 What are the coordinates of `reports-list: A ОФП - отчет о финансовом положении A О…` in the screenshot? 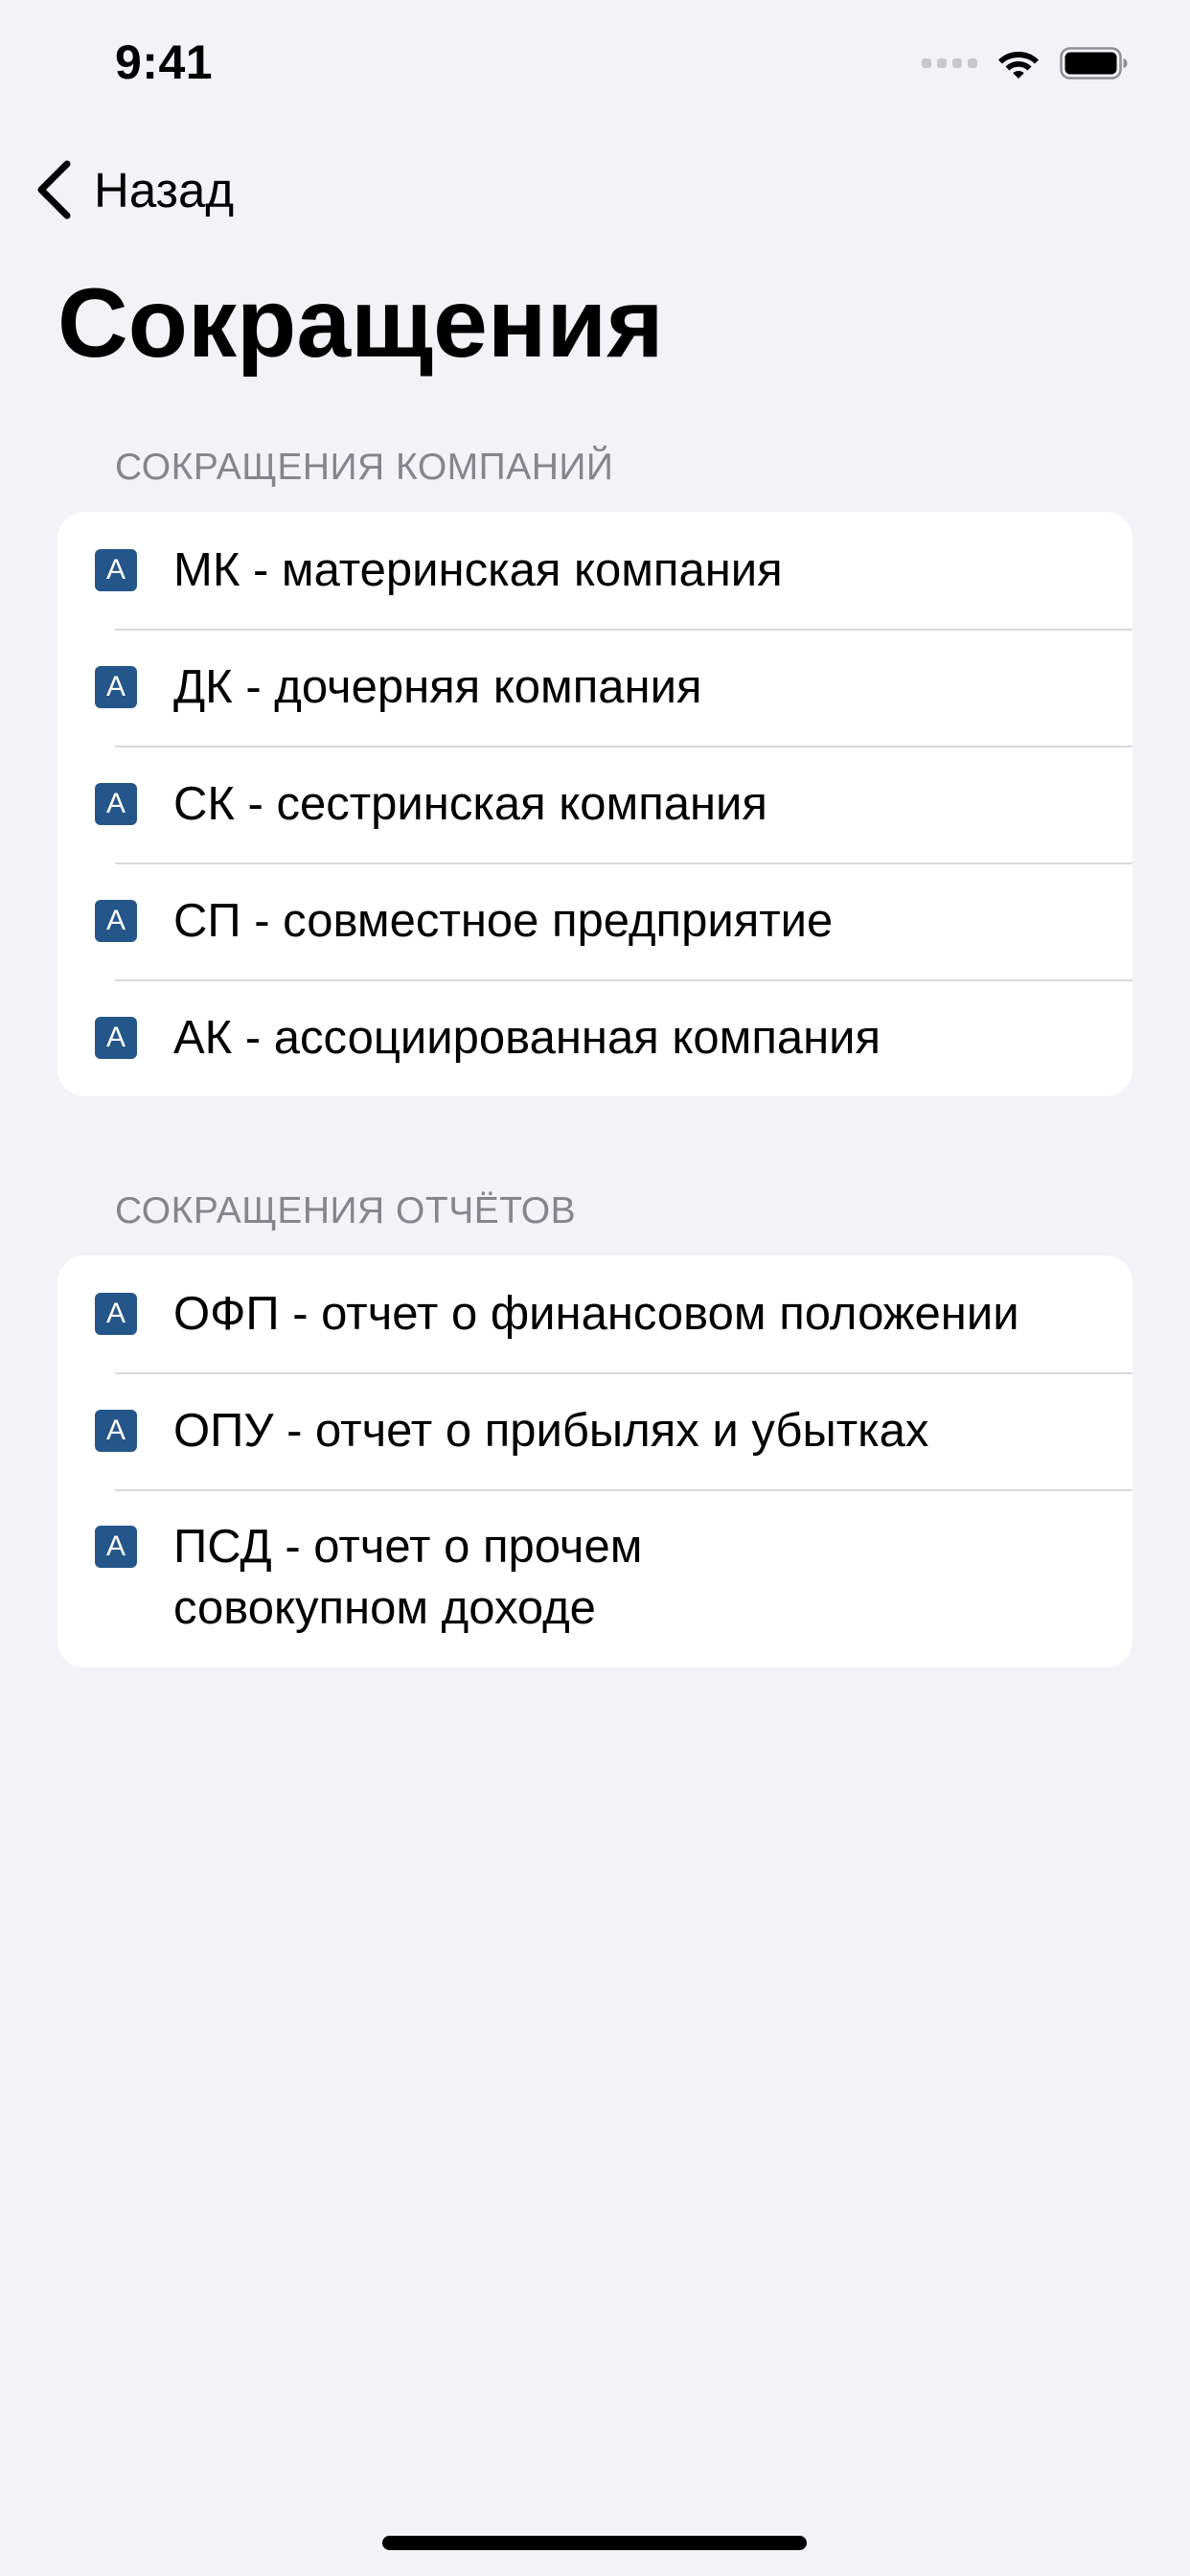 It's located at (595, 1461).